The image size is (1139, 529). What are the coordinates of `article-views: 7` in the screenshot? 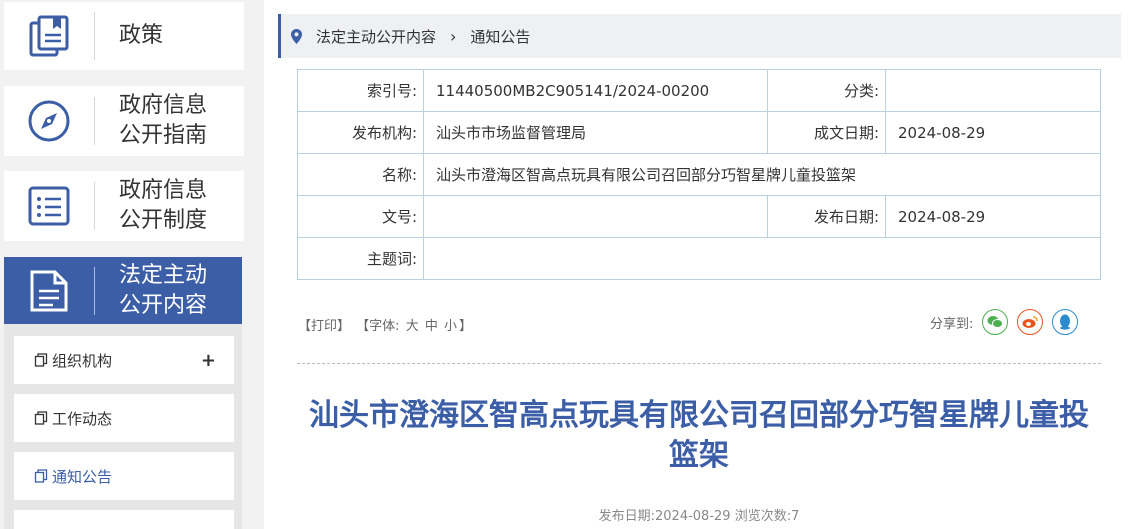 It's located at (795, 516).